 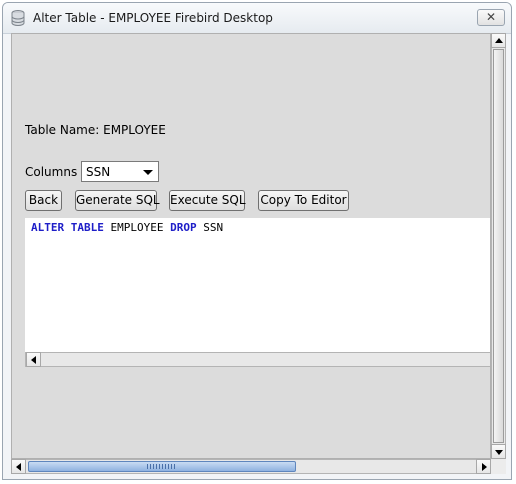 I want to click on scroll-down-button, so click(x=498, y=451).